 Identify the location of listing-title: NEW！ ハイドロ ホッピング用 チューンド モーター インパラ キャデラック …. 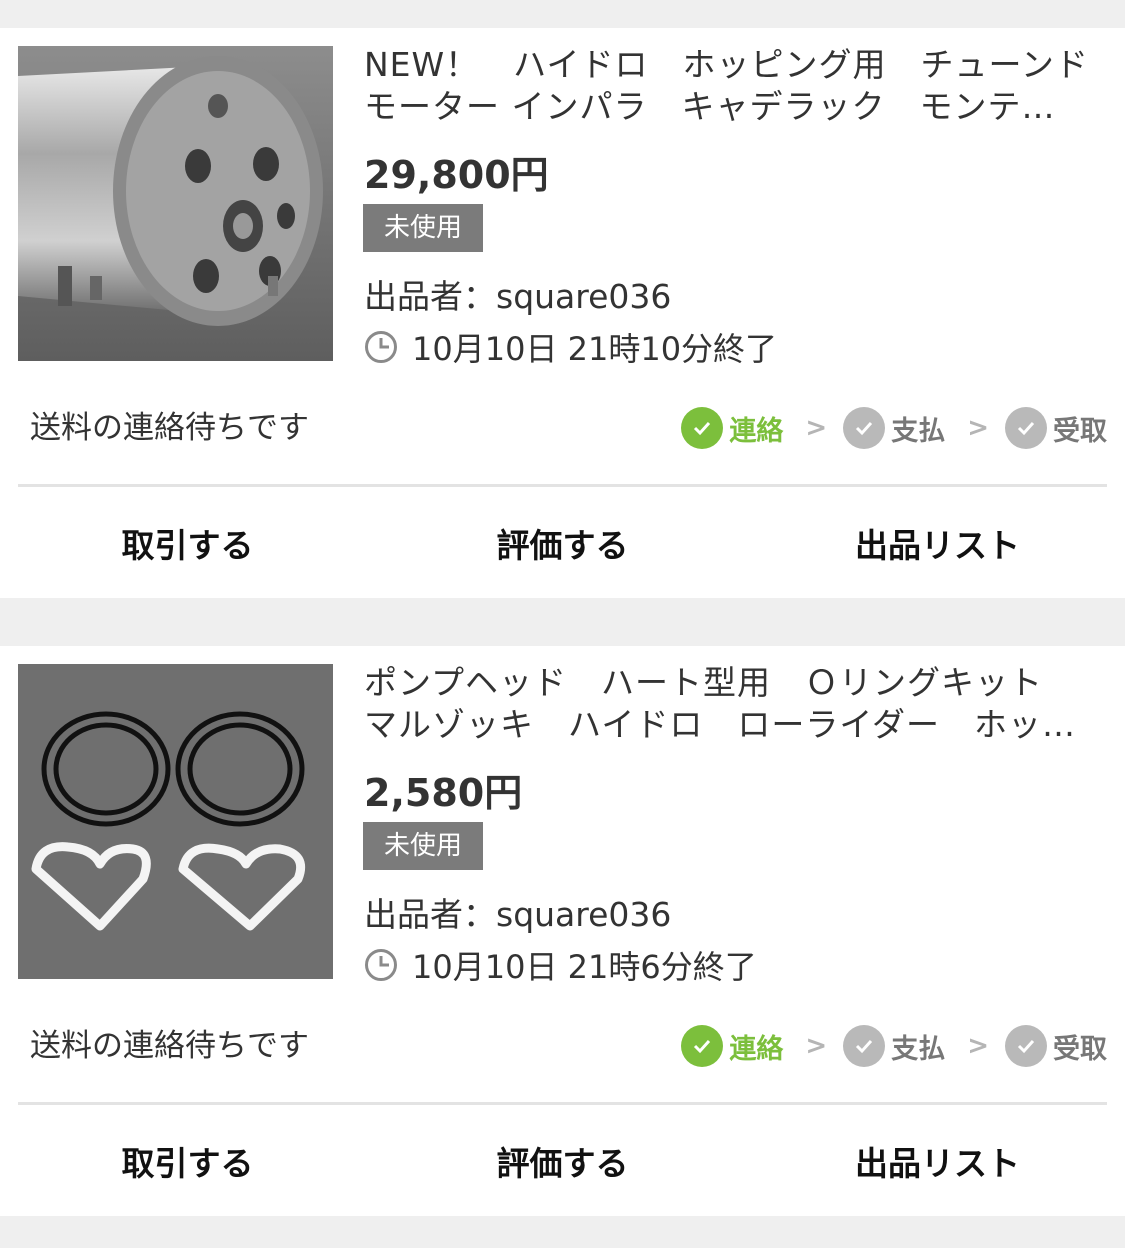
(734, 86).